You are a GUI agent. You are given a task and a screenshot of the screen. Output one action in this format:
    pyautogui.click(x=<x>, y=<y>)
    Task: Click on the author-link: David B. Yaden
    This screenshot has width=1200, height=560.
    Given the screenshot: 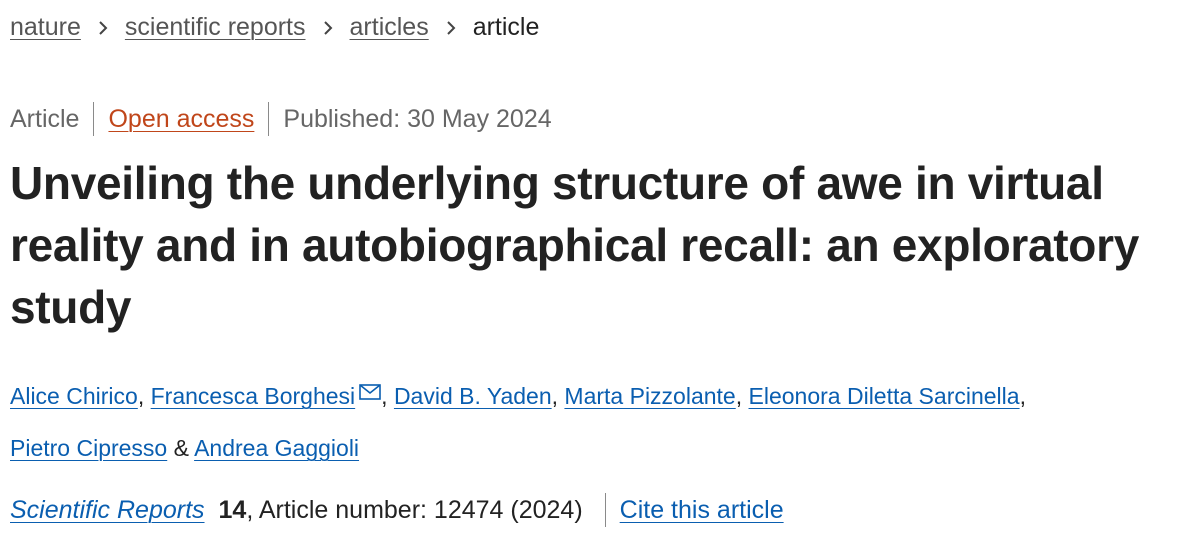 What is the action you would take?
    pyautogui.click(x=473, y=396)
    